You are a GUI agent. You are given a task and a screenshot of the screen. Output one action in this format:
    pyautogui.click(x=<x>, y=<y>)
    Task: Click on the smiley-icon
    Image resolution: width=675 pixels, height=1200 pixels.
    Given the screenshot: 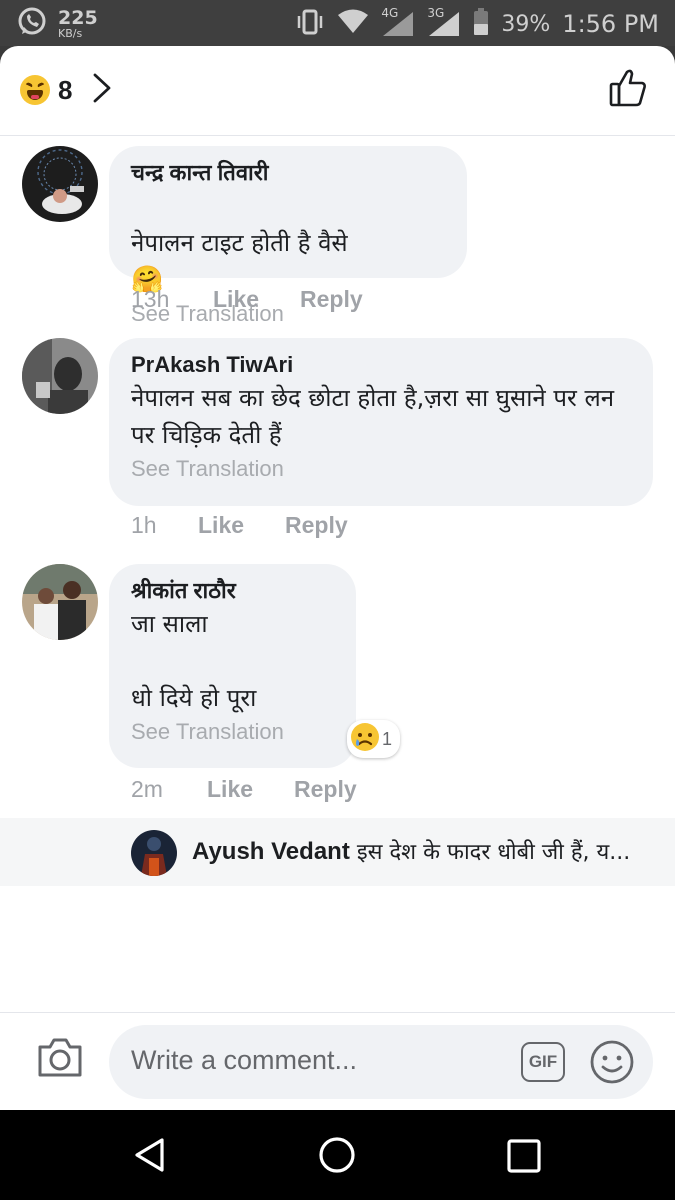 What is the action you would take?
    pyautogui.click(x=612, y=1064)
    